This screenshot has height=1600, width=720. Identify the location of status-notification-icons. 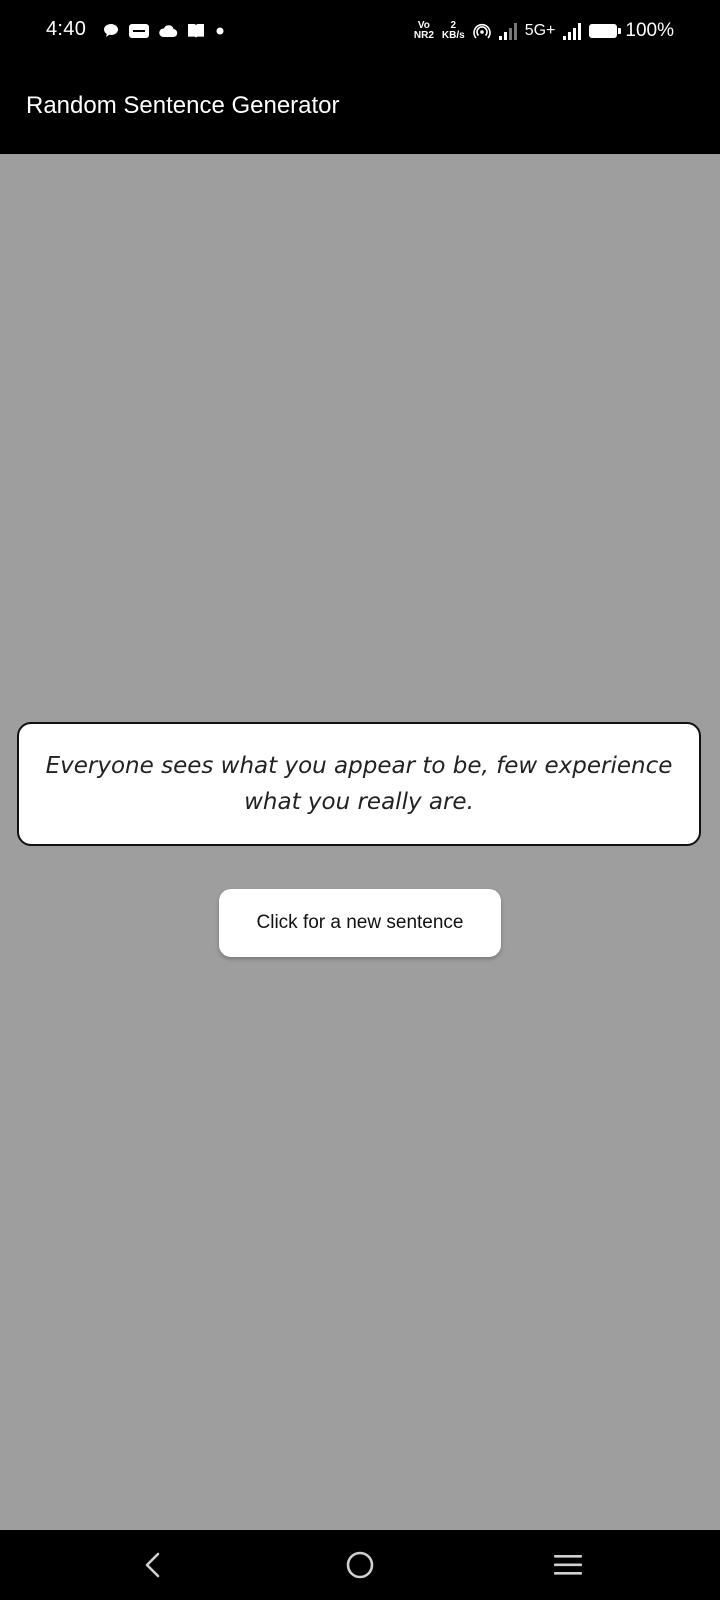
(164, 31).